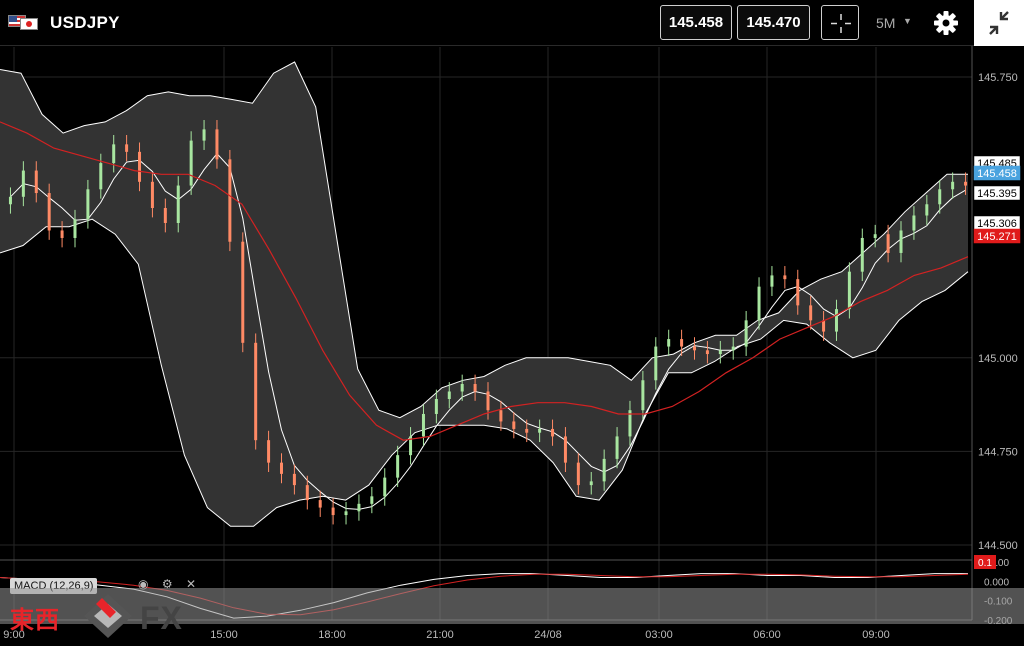  What do you see at coordinates (998, 359) in the screenshot?
I see `price-tick-label: 145.000` at bounding box center [998, 359].